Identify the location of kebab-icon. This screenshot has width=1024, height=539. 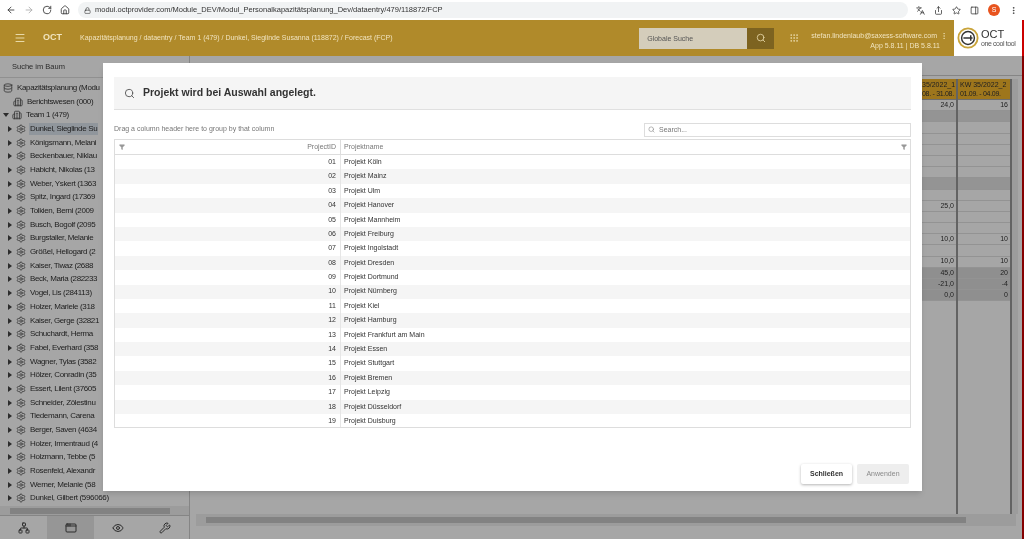
(1013, 10).